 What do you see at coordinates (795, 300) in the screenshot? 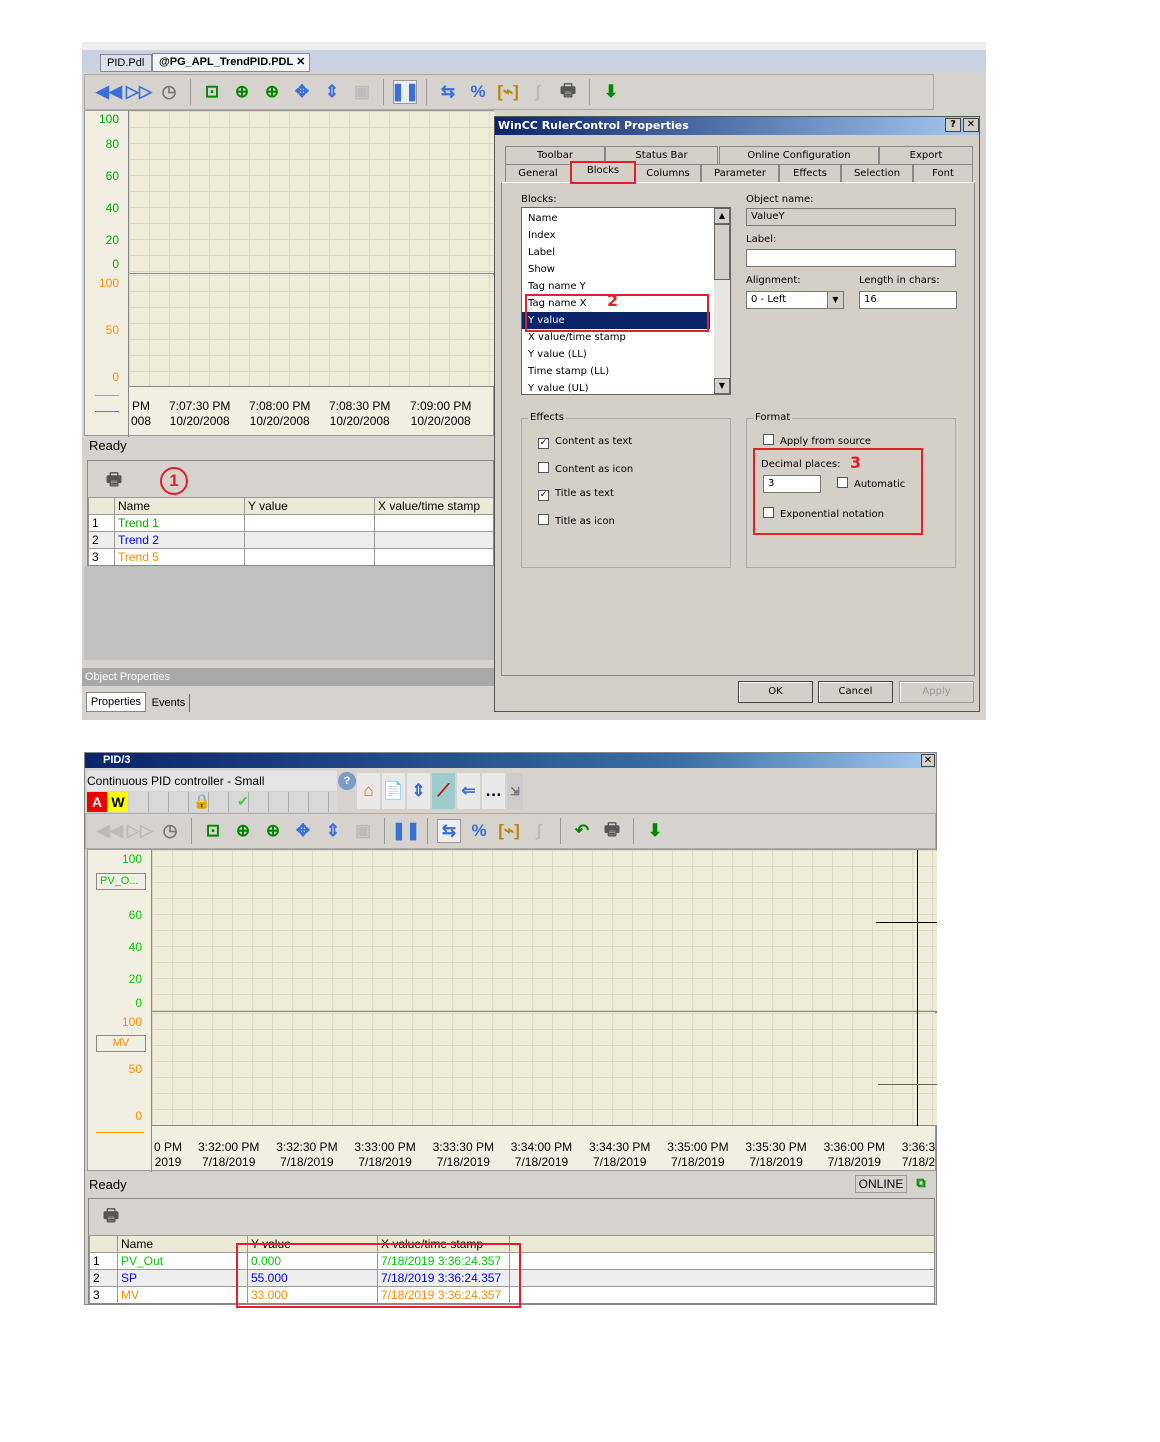
I see `alignment-select: 0 - Left ▼` at bounding box center [795, 300].